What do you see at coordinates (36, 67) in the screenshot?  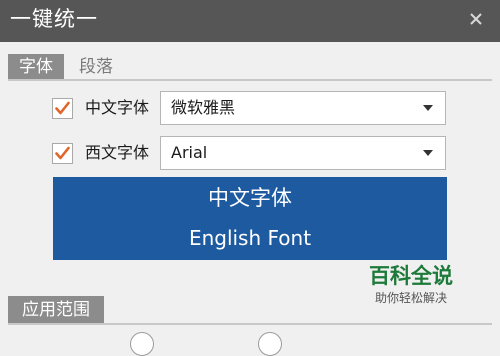 I see `tab-font: 字体` at bounding box center [36, 67].